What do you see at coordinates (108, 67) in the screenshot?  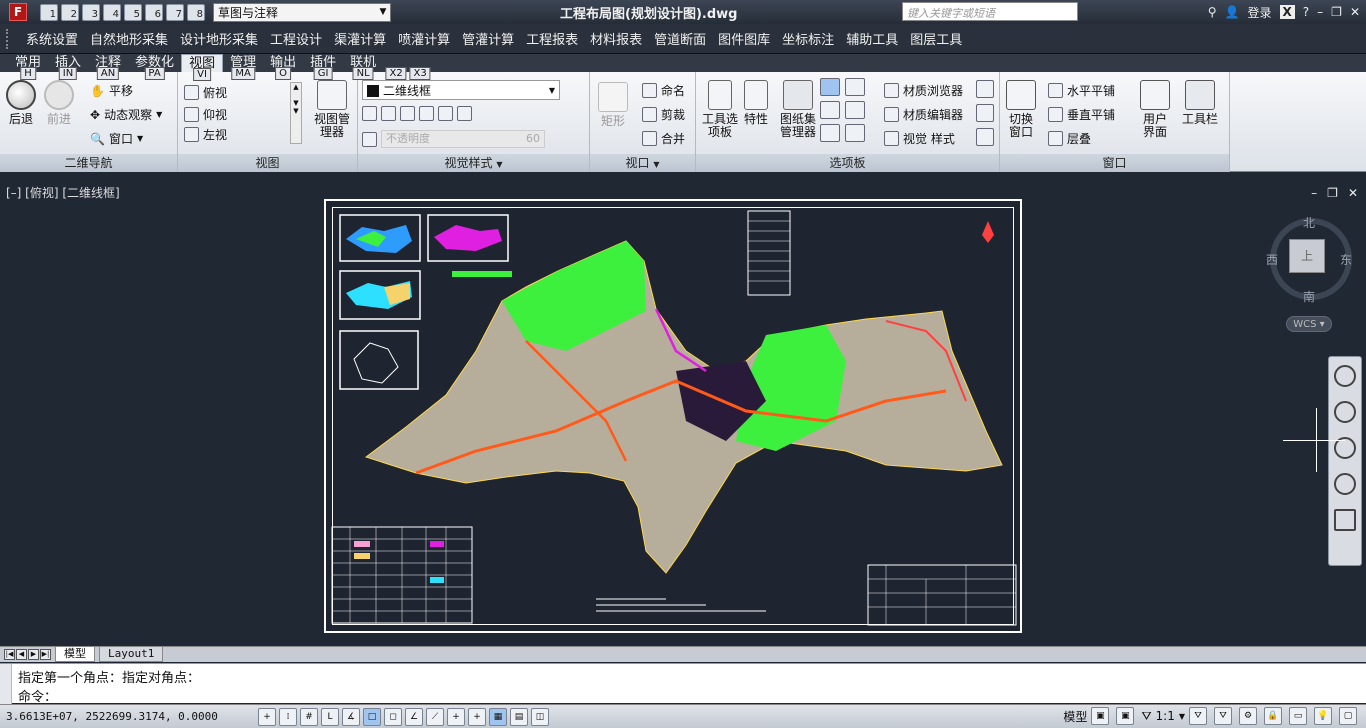 I see `tab-annotate: 注释 AN` at bounding box center [108, 67].